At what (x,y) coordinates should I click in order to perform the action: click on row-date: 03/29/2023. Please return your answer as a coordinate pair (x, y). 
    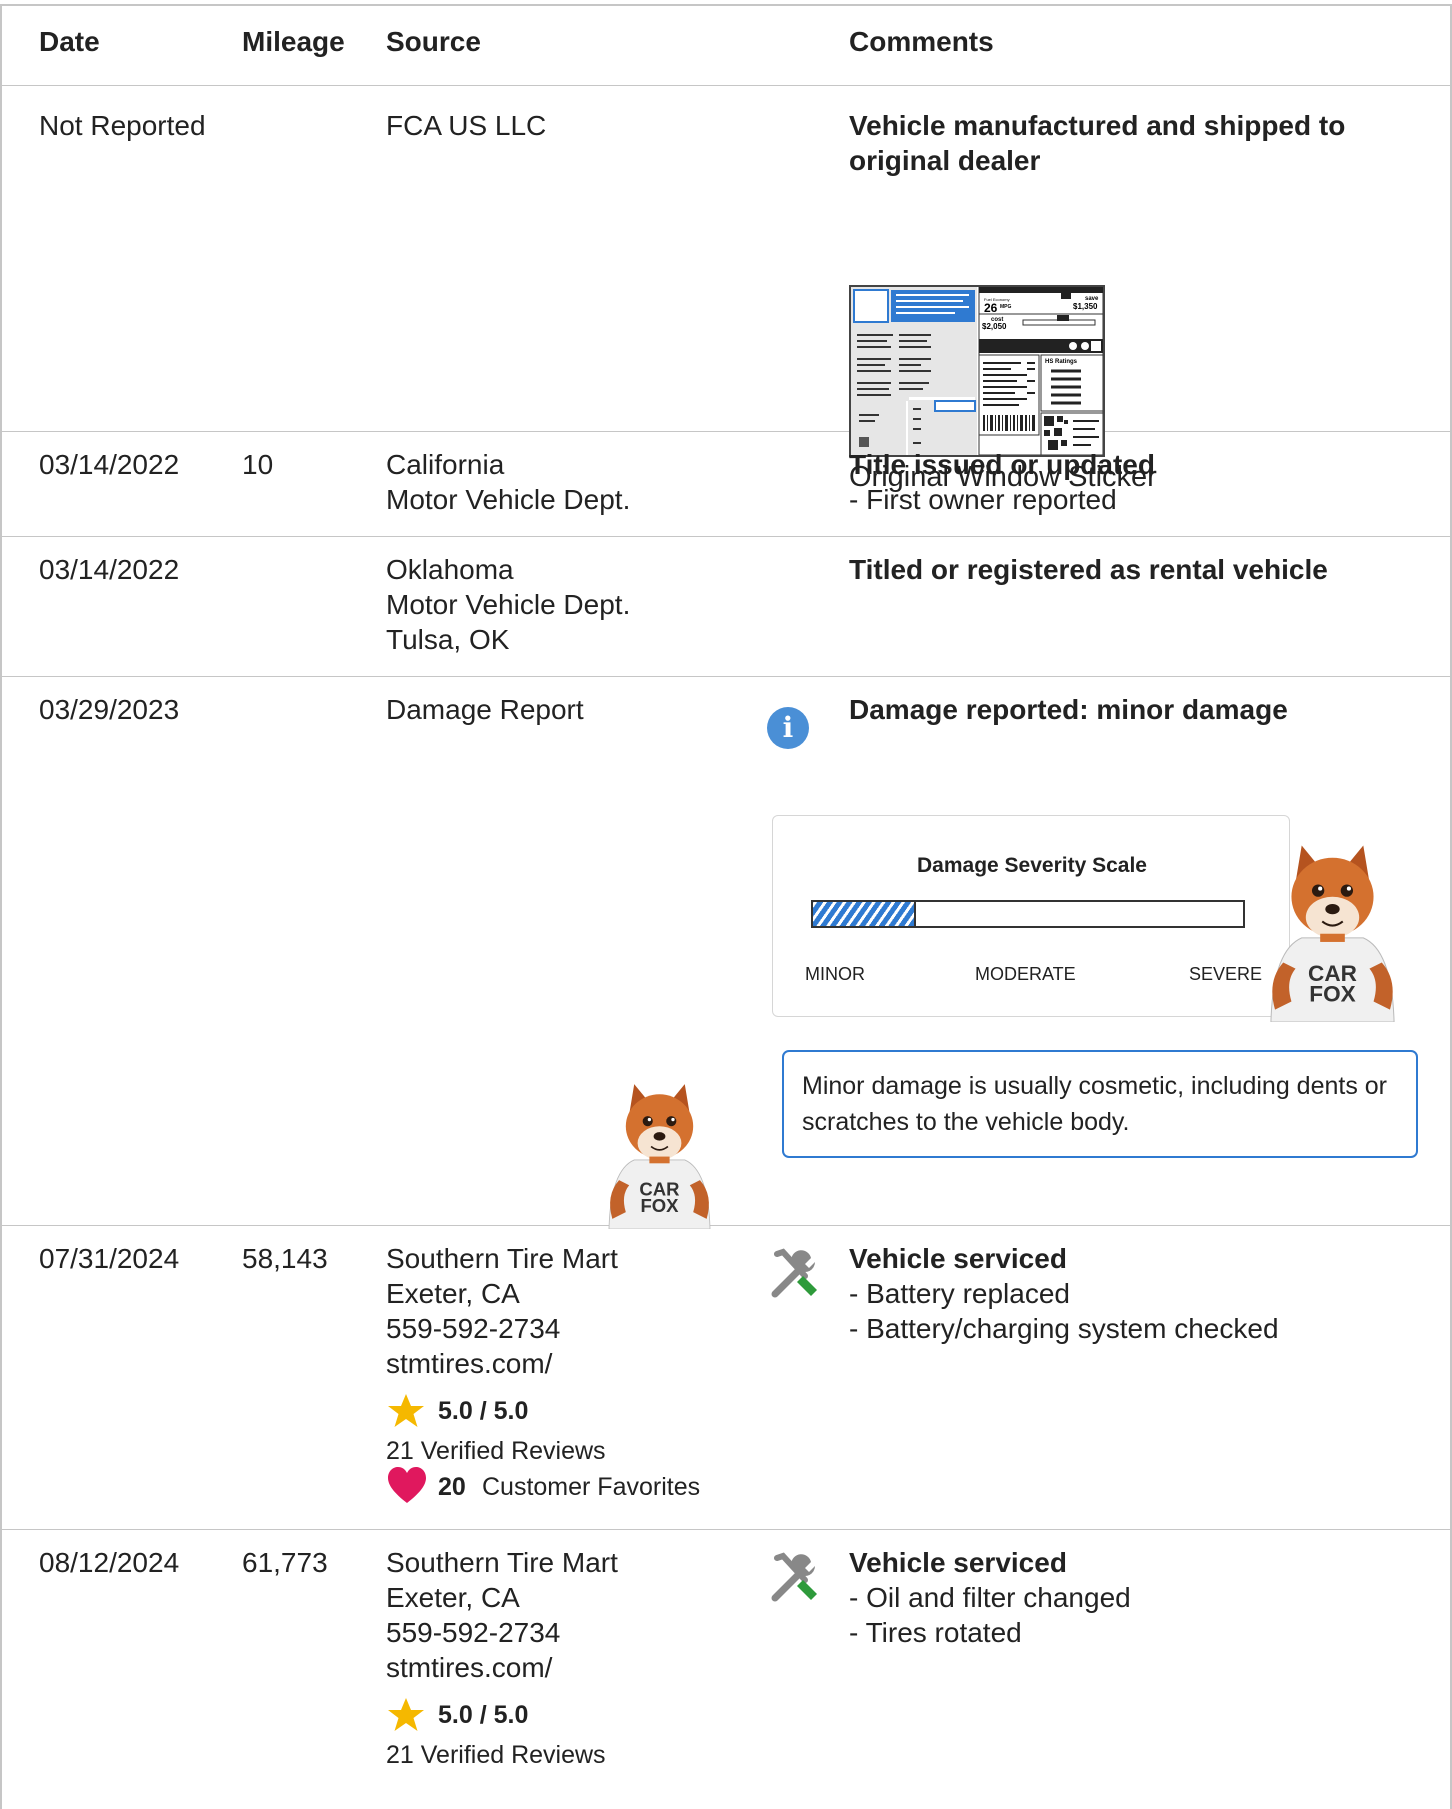
    Looking at the image, I should click on (109, 709).